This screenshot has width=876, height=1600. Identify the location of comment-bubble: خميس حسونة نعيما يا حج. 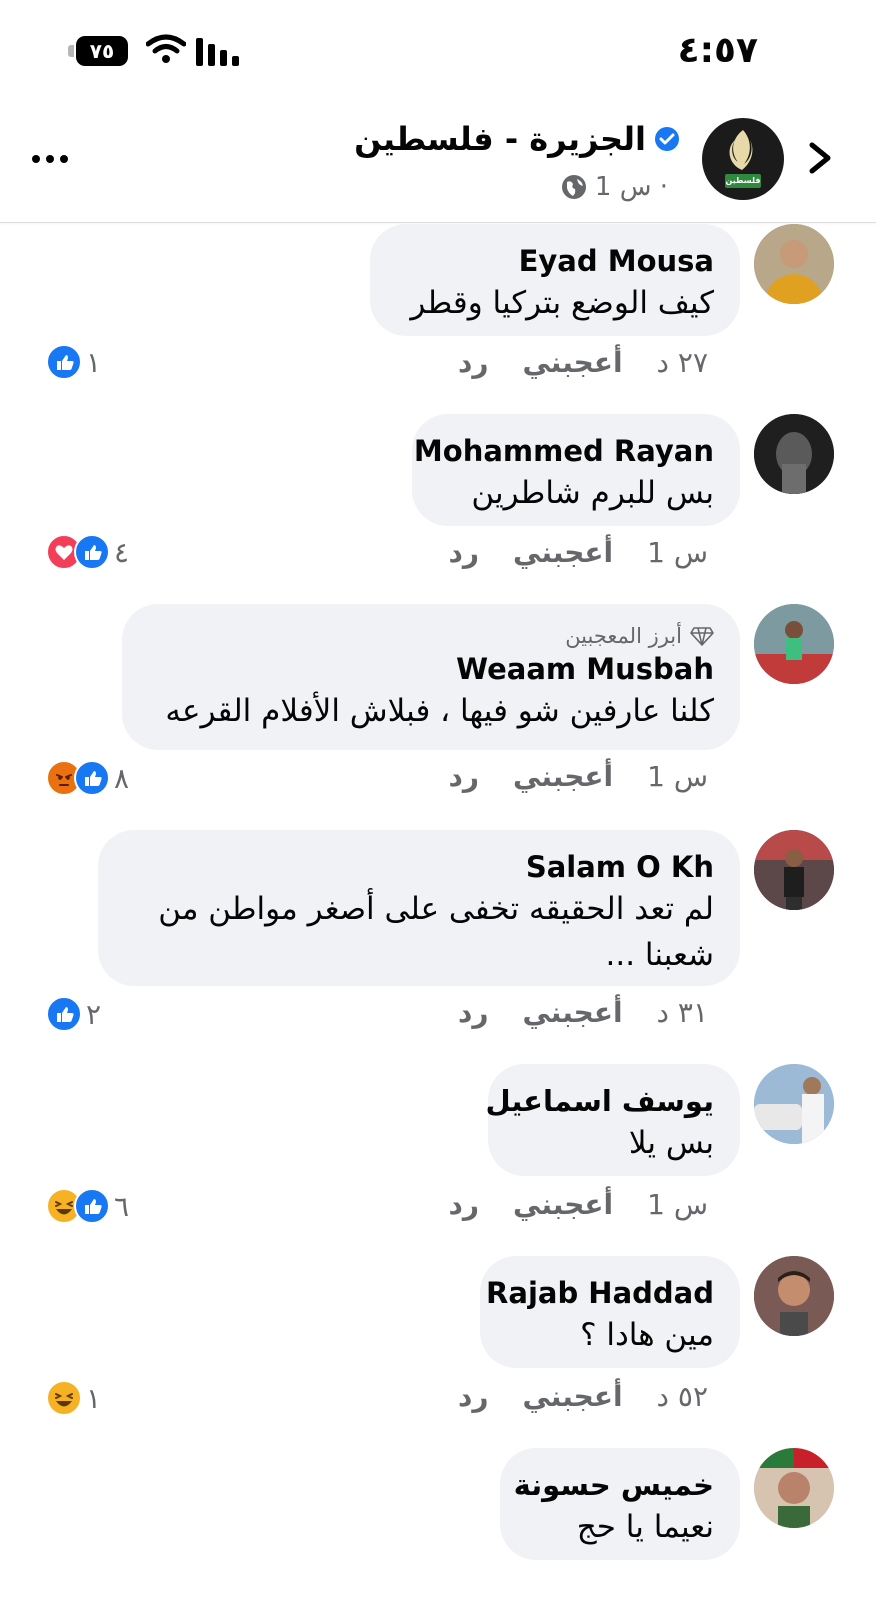
(620, 1504).